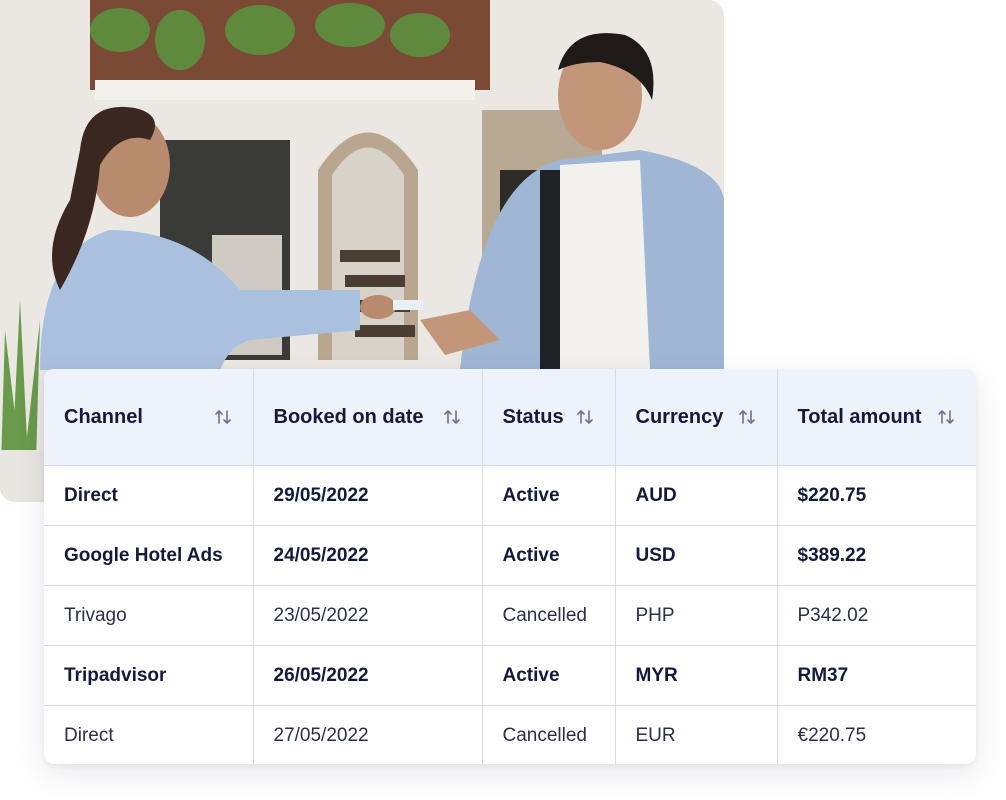  Describe the element at coordinates (149, 555) in the screenshot. I see `cell-channel: Google Hotel Ads` at that location.